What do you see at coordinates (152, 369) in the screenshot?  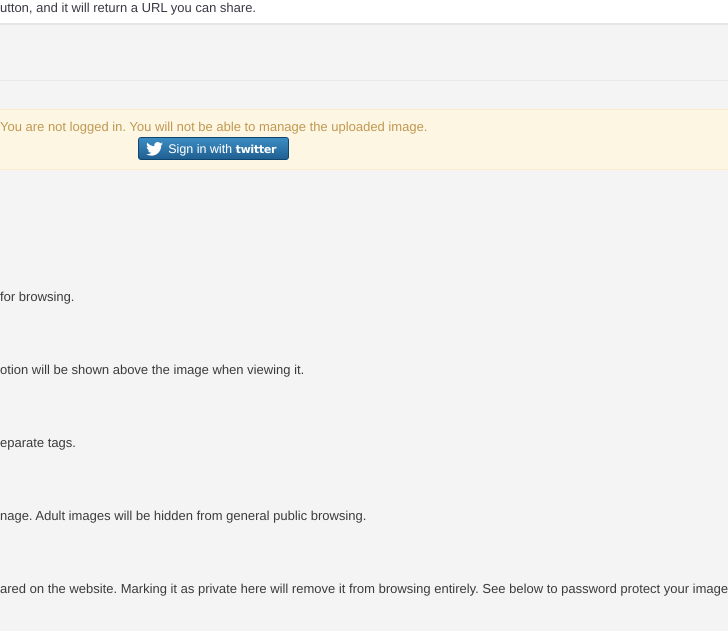 I see `help-text: otion will be shown above the image when viewing it.` at bounding box center [152, 369].